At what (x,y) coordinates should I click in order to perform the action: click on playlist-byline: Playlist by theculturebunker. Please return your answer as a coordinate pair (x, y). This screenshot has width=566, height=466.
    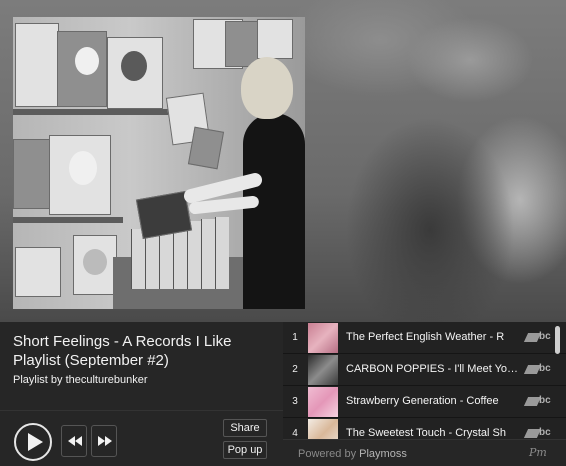
    Looking at the image, I should click on (80, 380).